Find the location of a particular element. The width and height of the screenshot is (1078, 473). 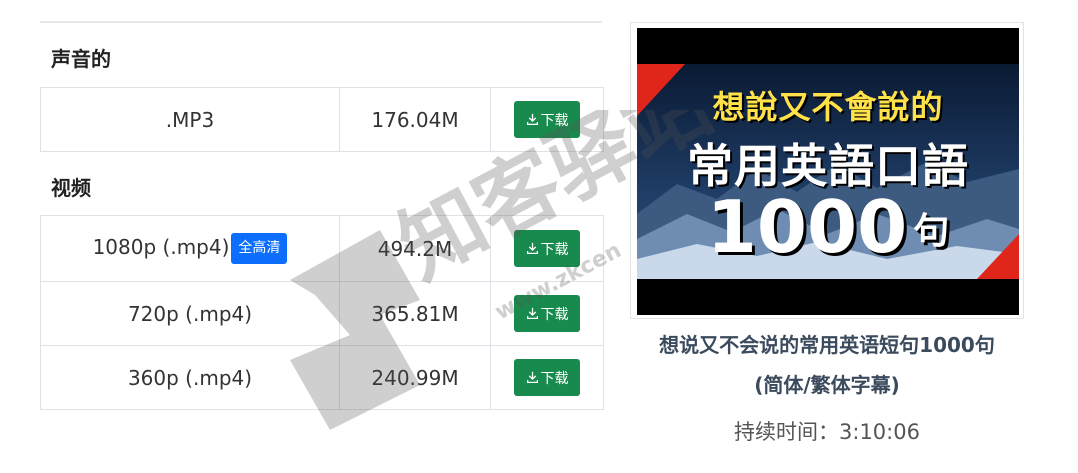

video-duration: 持续时间：3:10:06 is located at coordinates (827, 432).